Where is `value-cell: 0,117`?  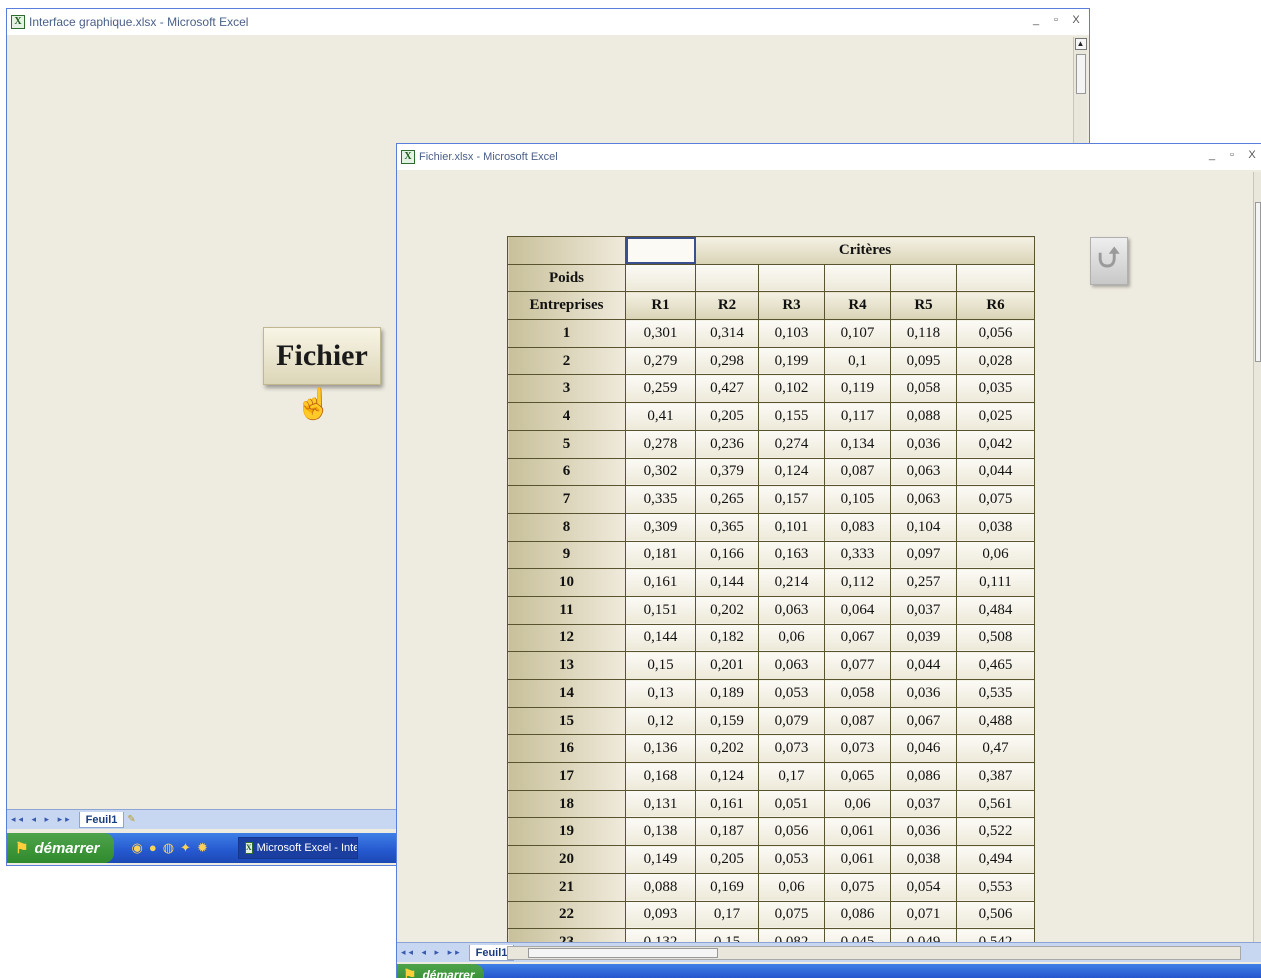 value-cell: 0,117 is located at coordinates (857, 416).